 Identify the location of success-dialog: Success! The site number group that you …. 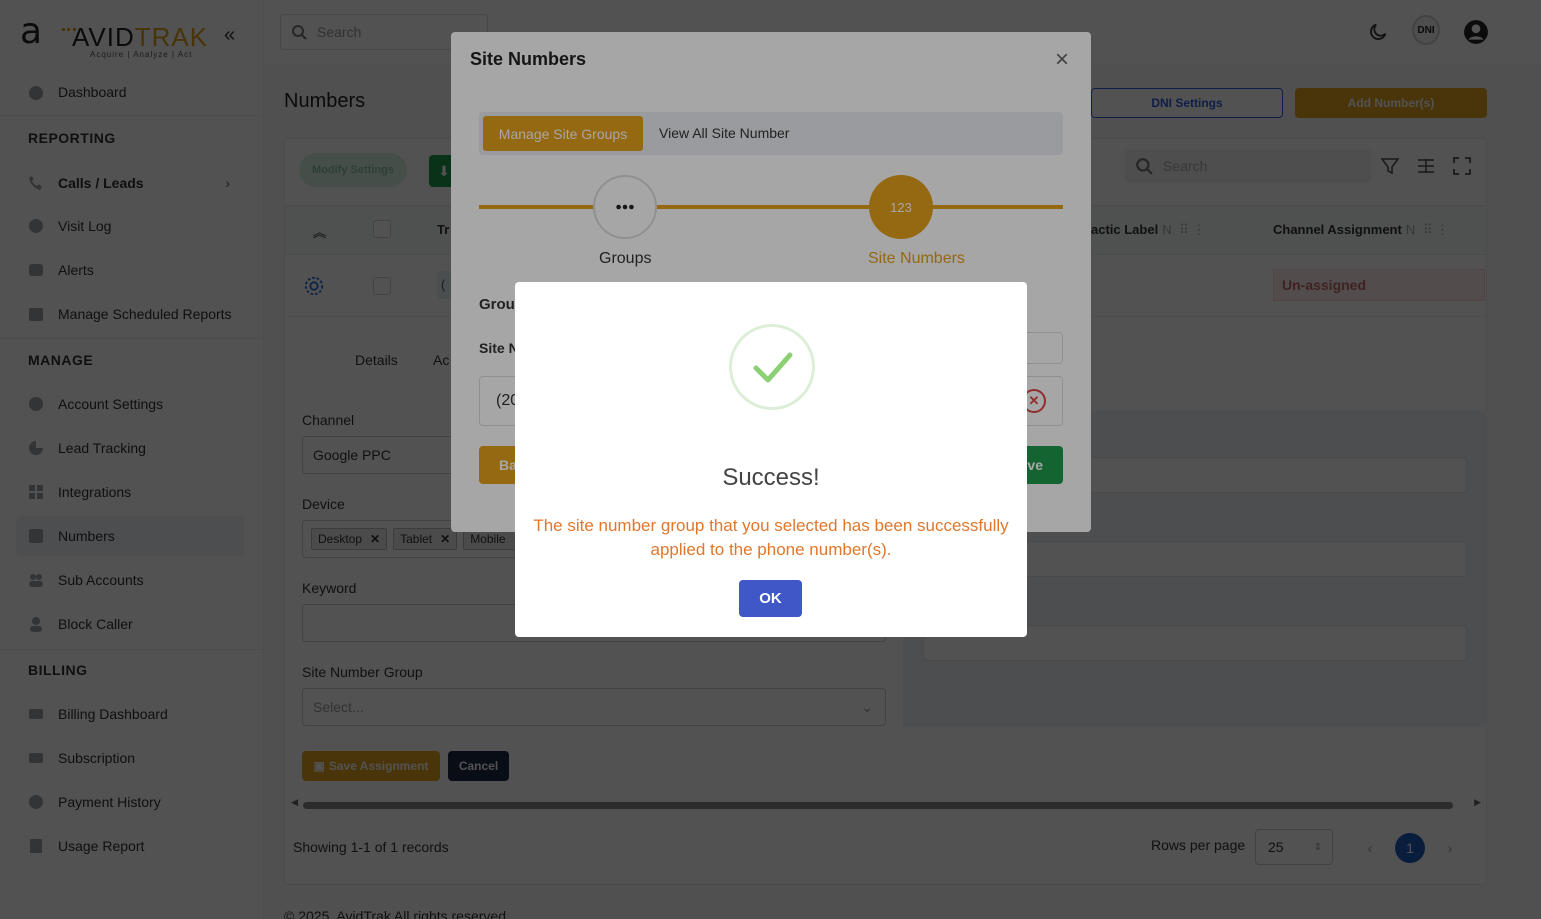
(771, 459).